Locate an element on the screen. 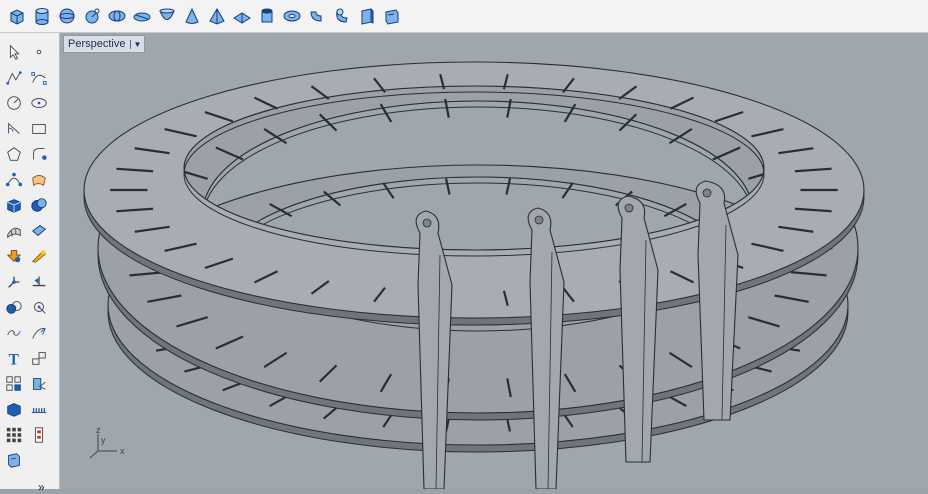  array-button is located at coordinates (14, 435).